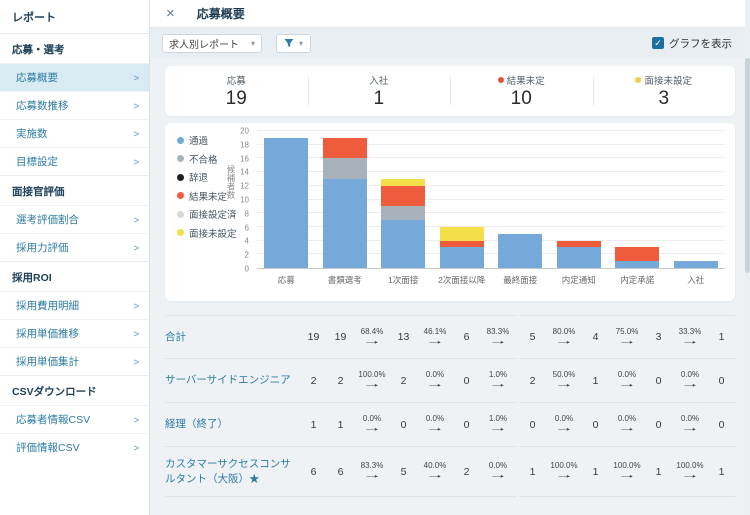 The image size is (750, 515). I want to click on sidebar-item: 評価情報CSV >, so click(74, 447).